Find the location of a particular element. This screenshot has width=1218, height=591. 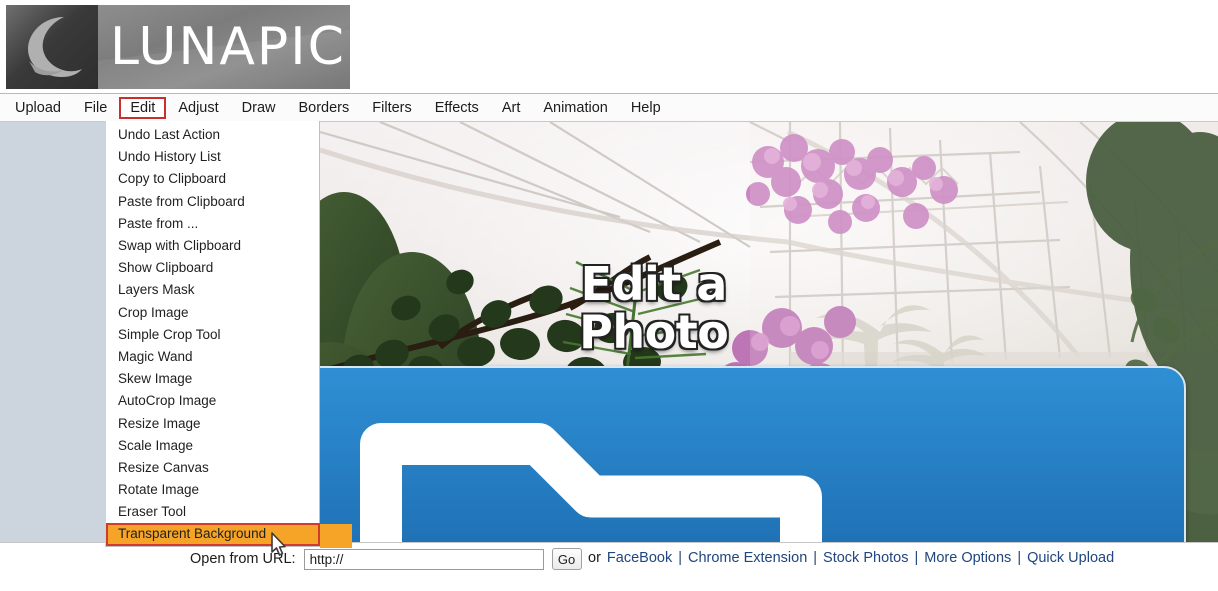

link-quick-upload: Quick Upload is located at coordinates (1070, 558).